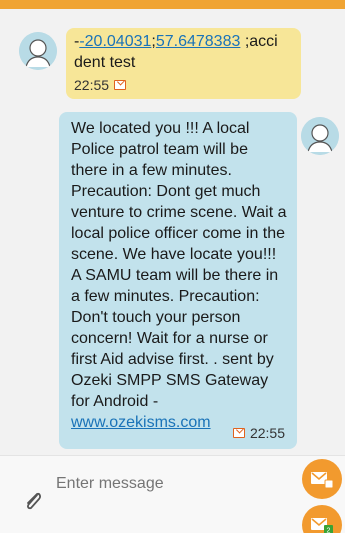  I want to click on longitude-link: 57.6478383, so click(198, 41).